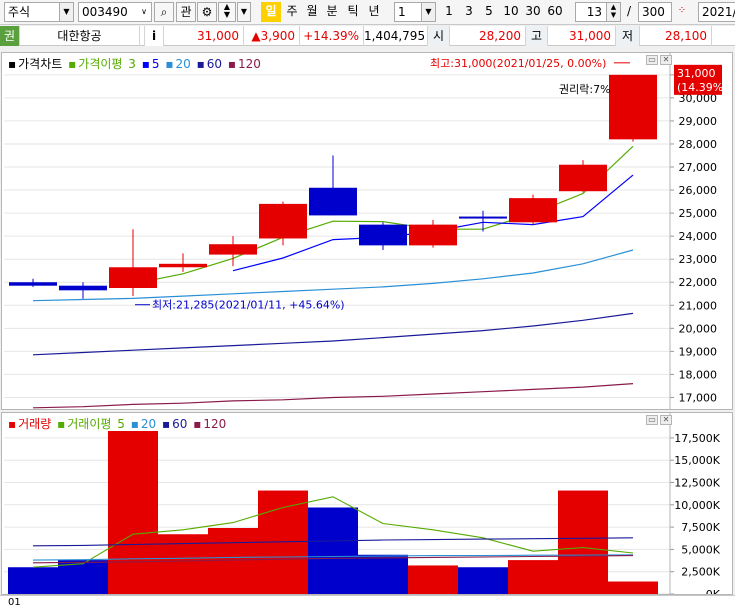 The height and width of the screenshot is (609, 735). Describe the element at coordinates (488, 36) in the screenshot. I see `open-price: 28,200` at that location.